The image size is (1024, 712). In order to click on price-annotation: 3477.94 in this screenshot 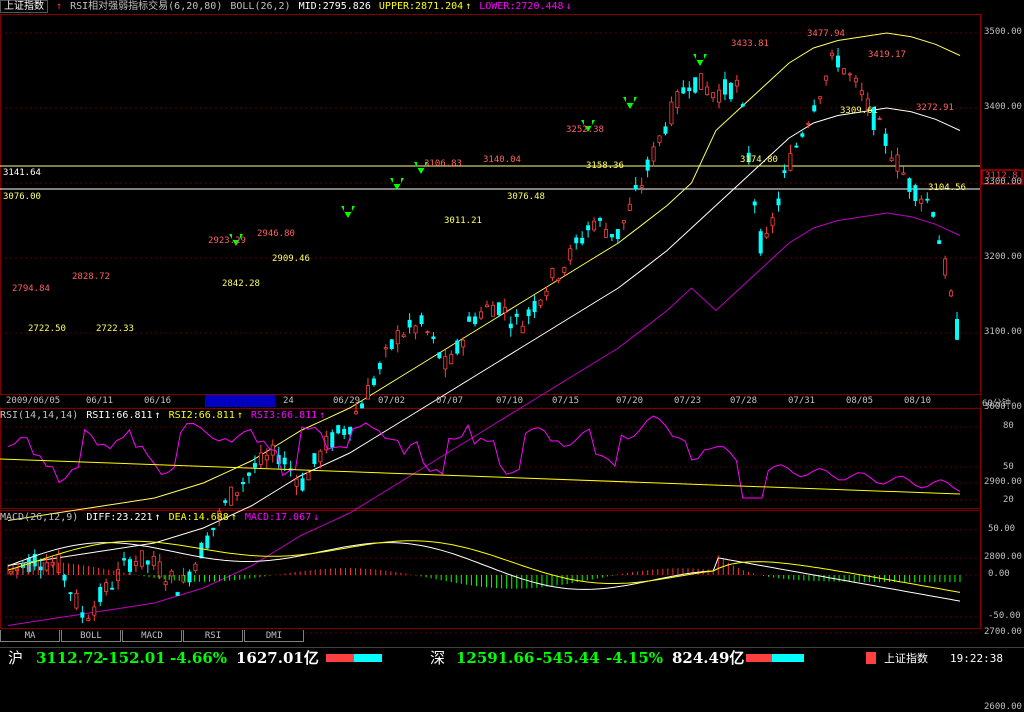, I will do `click(826, 34)`.